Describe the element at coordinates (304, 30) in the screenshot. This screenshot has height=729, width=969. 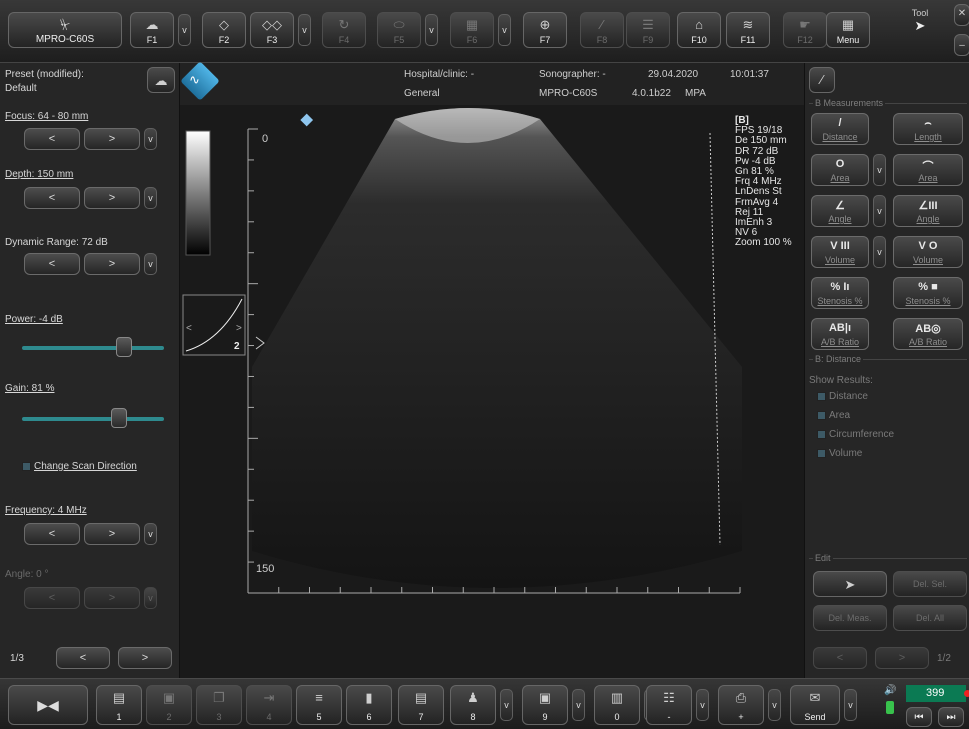
I see `function-key-f3-dropdown: v` at that location.